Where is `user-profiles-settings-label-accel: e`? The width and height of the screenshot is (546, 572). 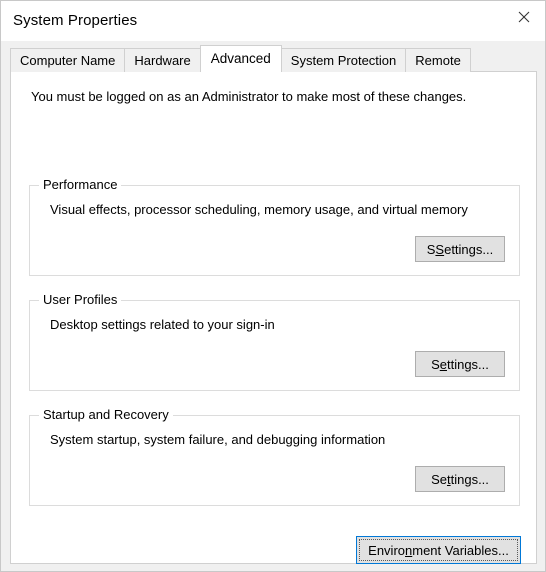
user-profiles-settings-label-accel: e is located at coordinates (443, 364).